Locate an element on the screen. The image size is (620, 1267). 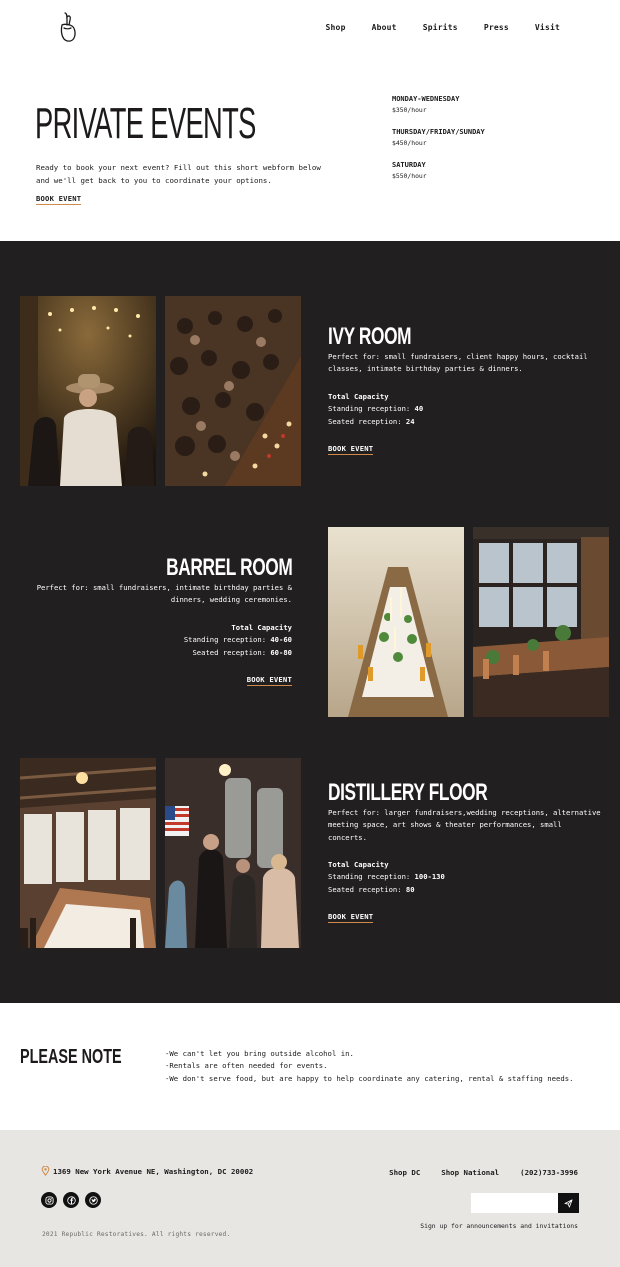
seated-value: 24 is located at coordinates (410, 421).